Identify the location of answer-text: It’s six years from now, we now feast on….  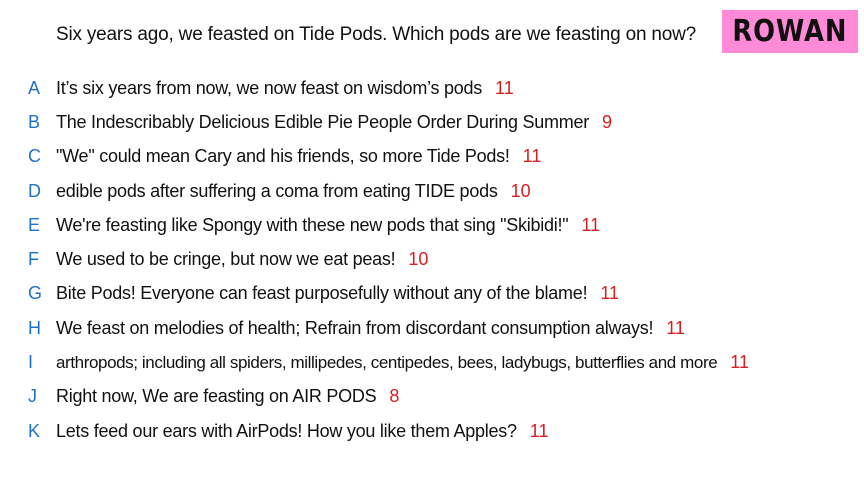
(269, 87).